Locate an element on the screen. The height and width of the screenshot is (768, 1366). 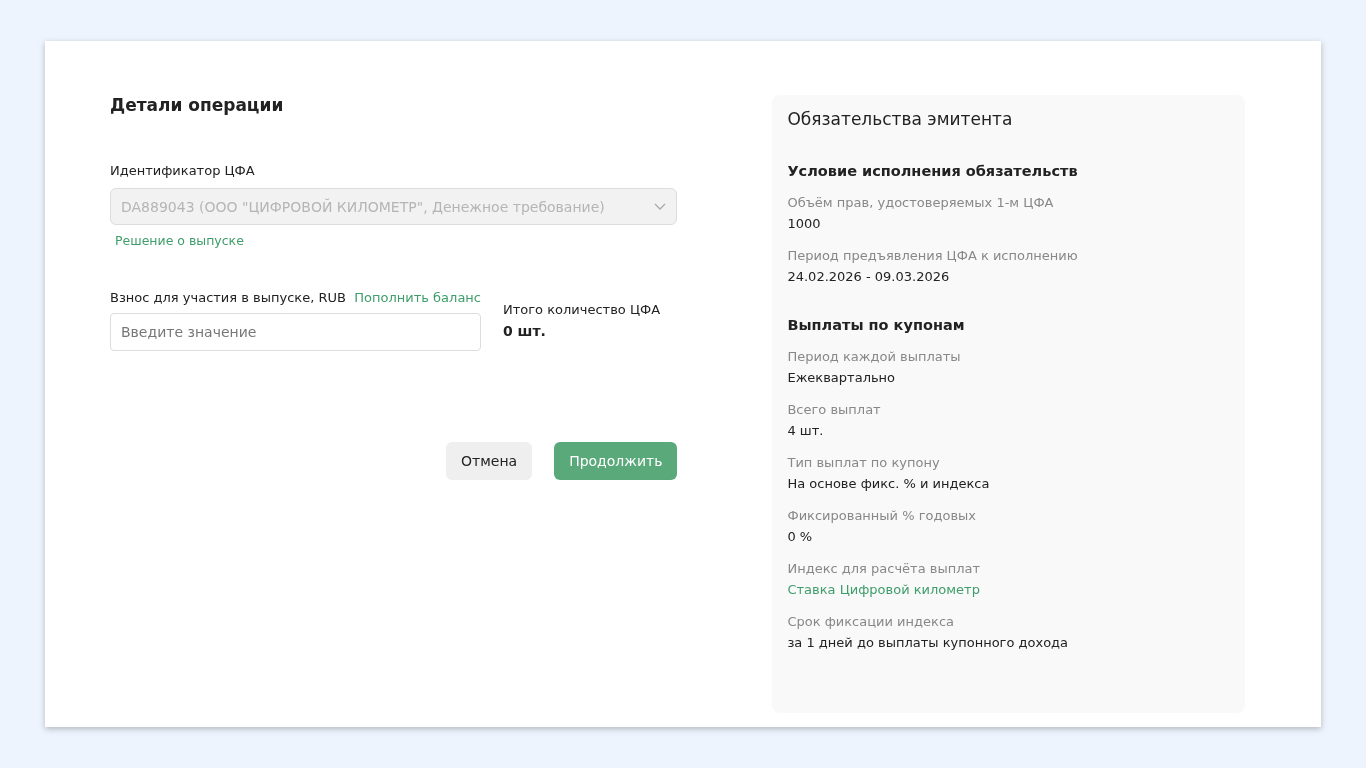
amount-input: Введите значение is located at coordinates (295, 332).